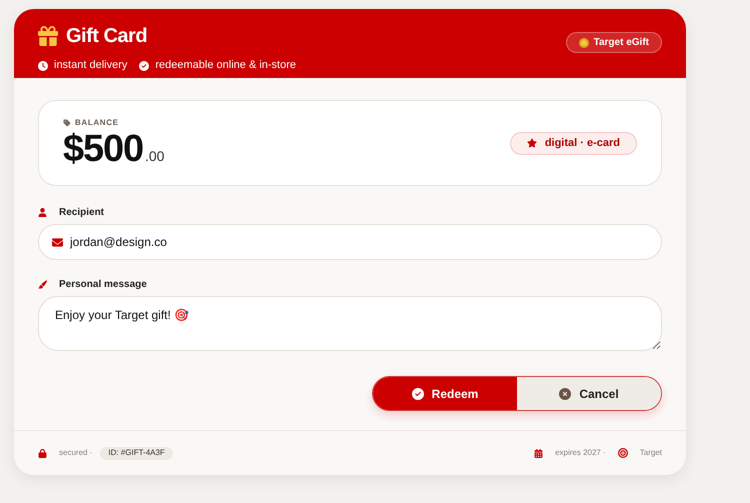 The image size is (750, 503). What do you see at coordinates (623, 453) in the screenshot?
I see `target-icon` at bounding box center [623, 453].